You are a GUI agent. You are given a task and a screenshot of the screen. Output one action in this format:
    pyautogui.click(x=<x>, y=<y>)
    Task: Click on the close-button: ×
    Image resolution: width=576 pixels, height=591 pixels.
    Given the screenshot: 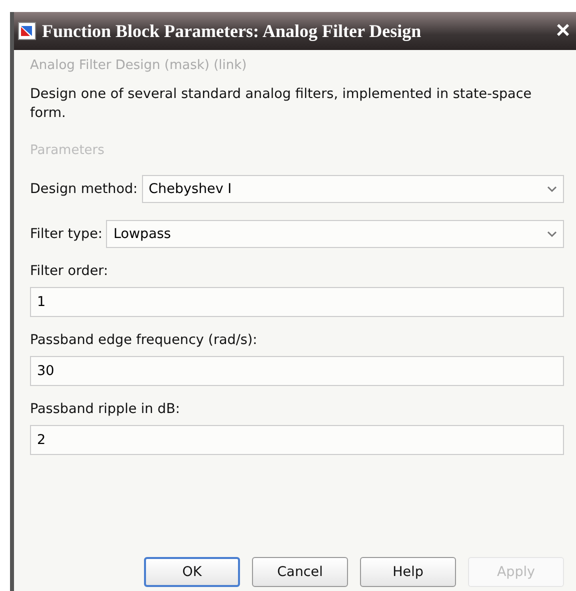 What is the action you would take?
    pyautogui.click(x=563, y=31)
    